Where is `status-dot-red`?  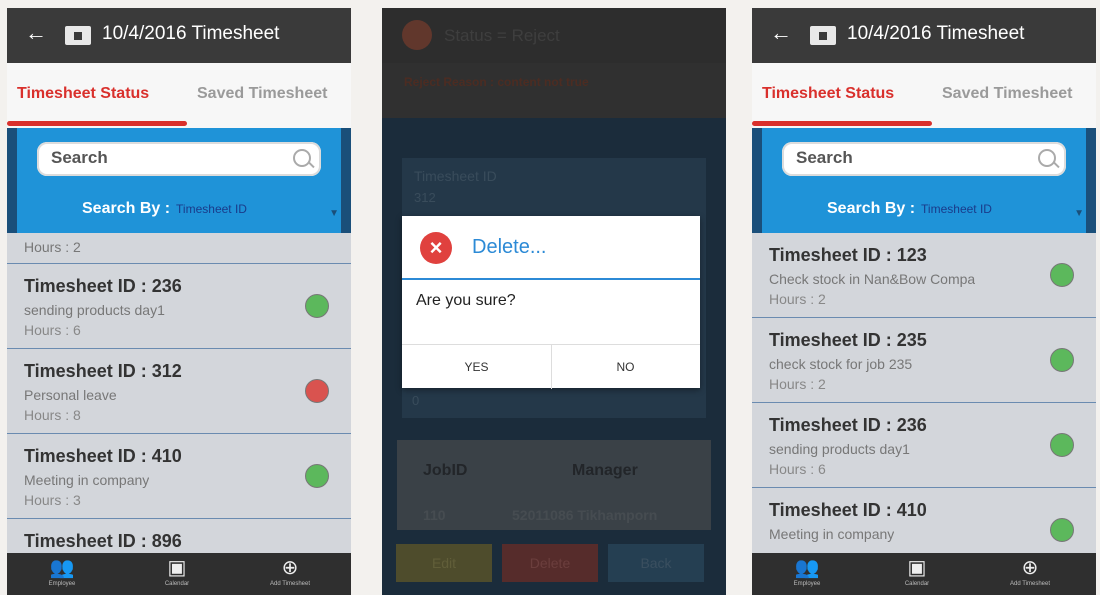 status-dot-red is located at coordinates (317, 391).